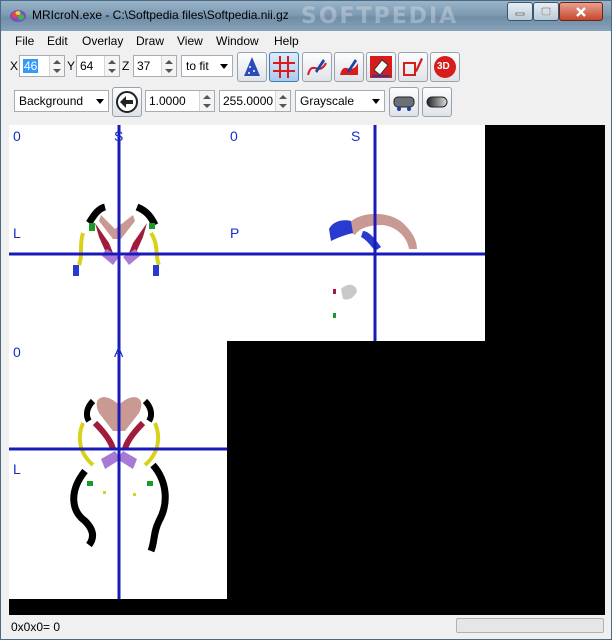 This screenshot has width=612, height=640. I want to click on layer-select: Background, so click(61, 101).